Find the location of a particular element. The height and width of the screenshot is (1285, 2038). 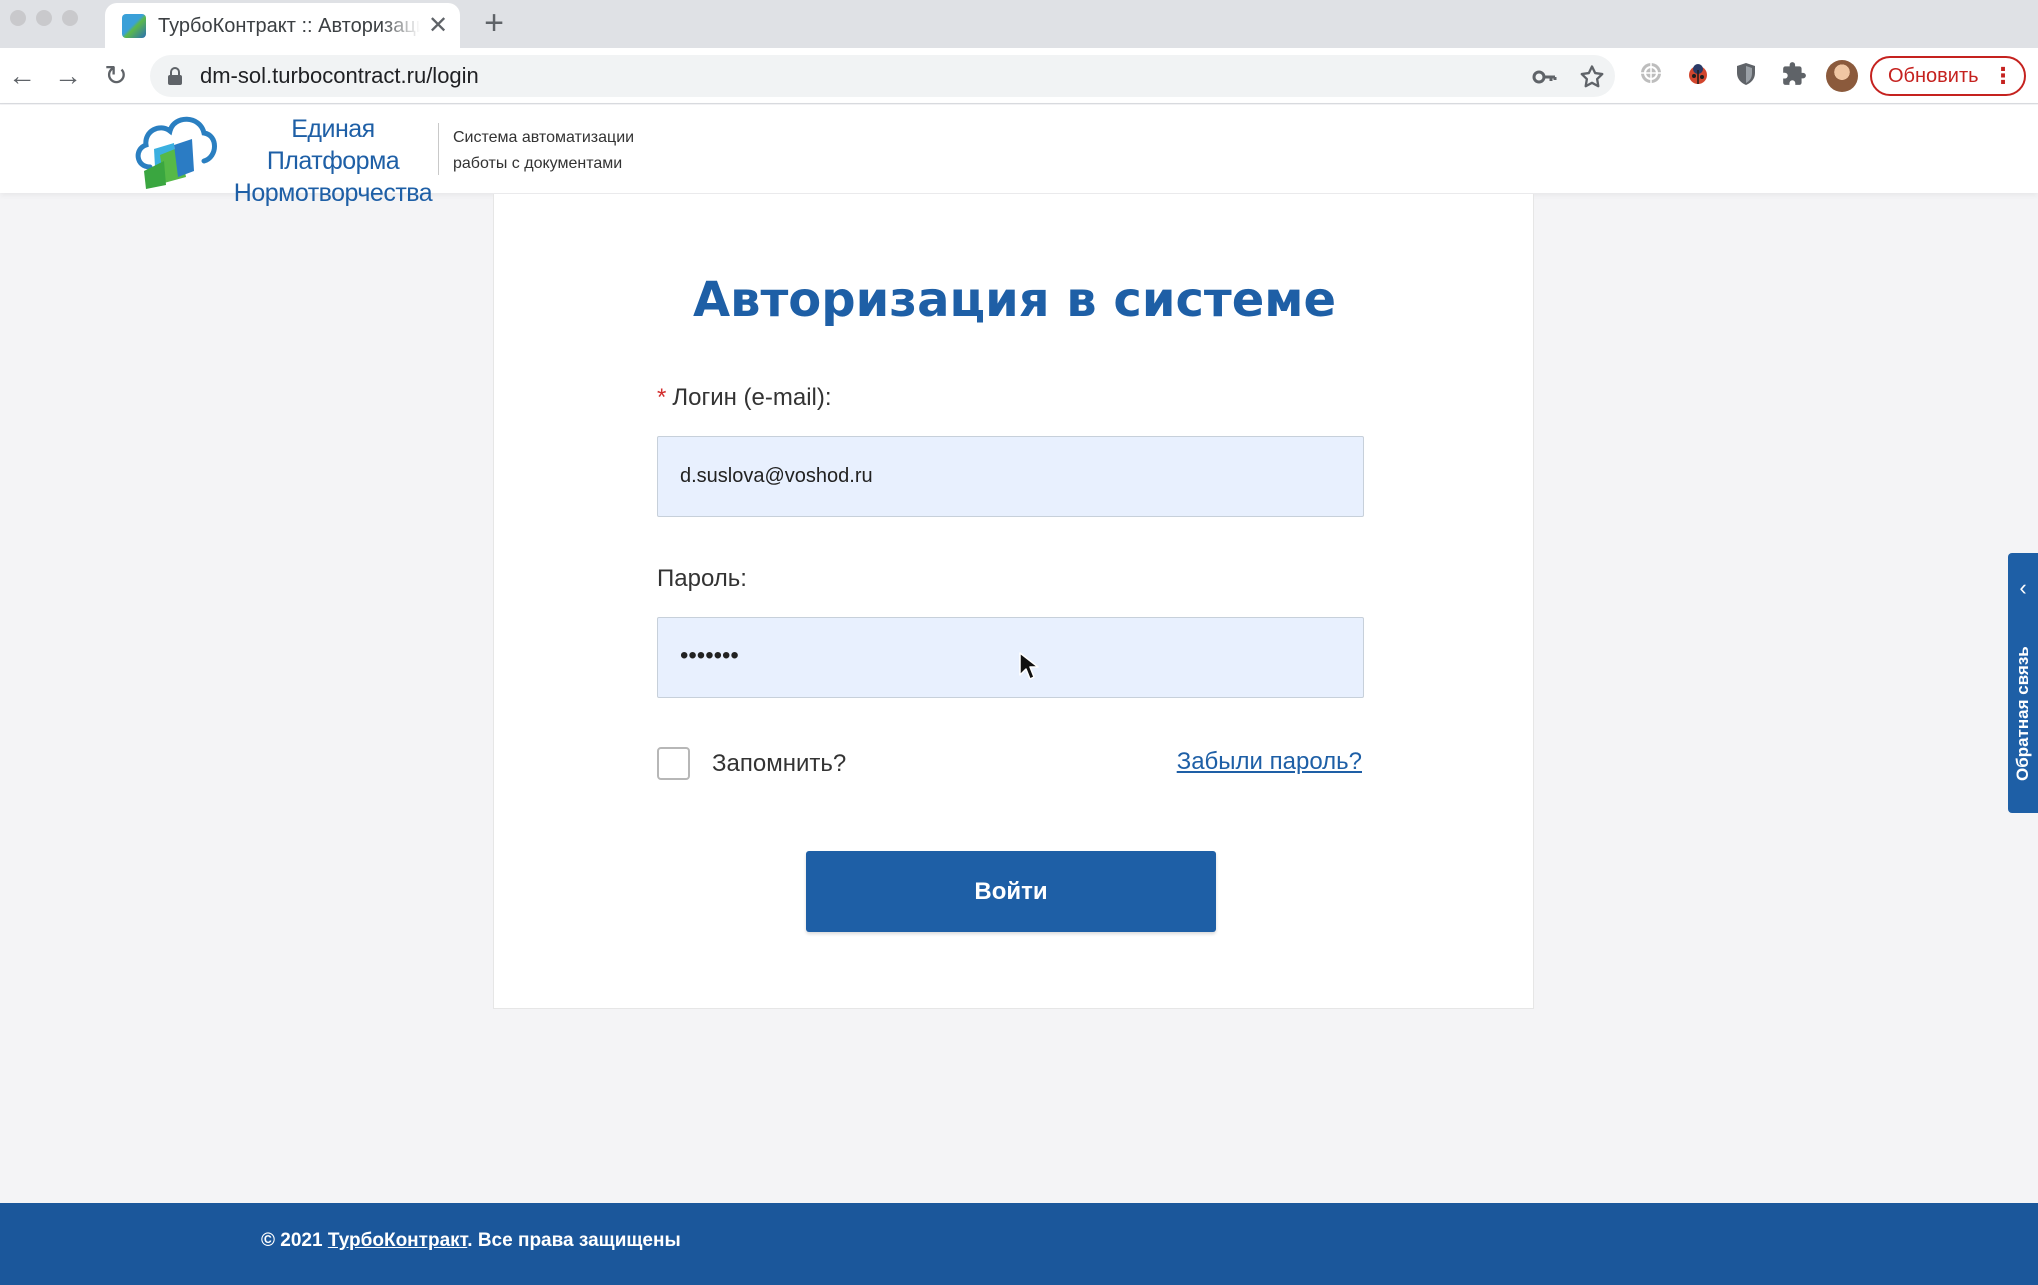

logo-subtitle-line1: Система автоматизации is located at coordinates (544, 137).